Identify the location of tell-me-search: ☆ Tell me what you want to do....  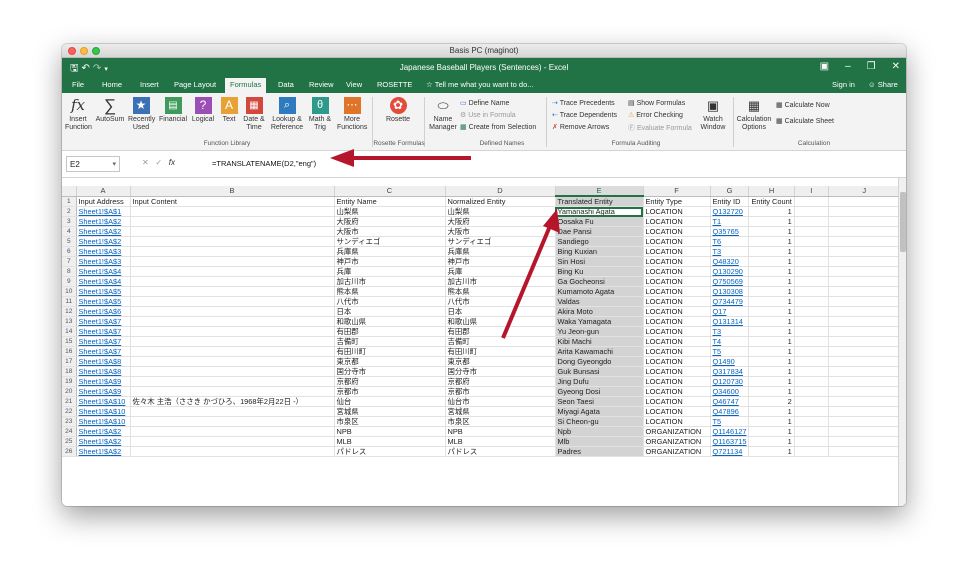
(480, 84).